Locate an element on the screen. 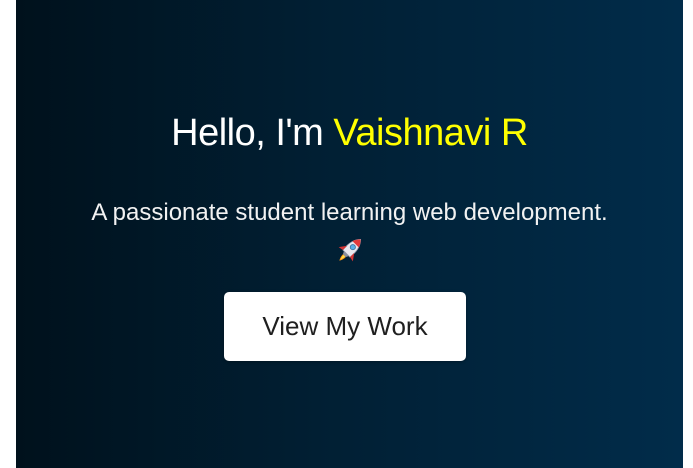 This screenshot has height=468, width=693. view-my-work-button: View My Work is located at coordinates (345, 326).